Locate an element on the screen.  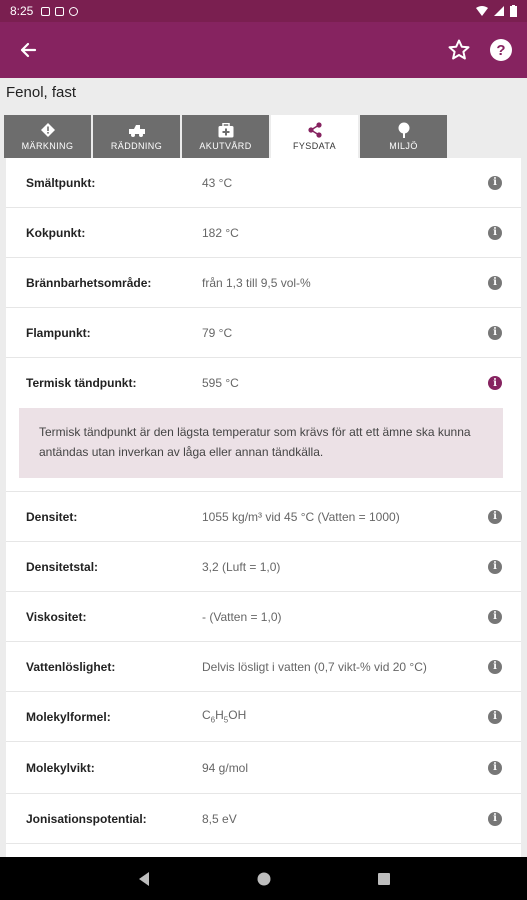
row-value: 43 °C is located at coordinates (217, 182).